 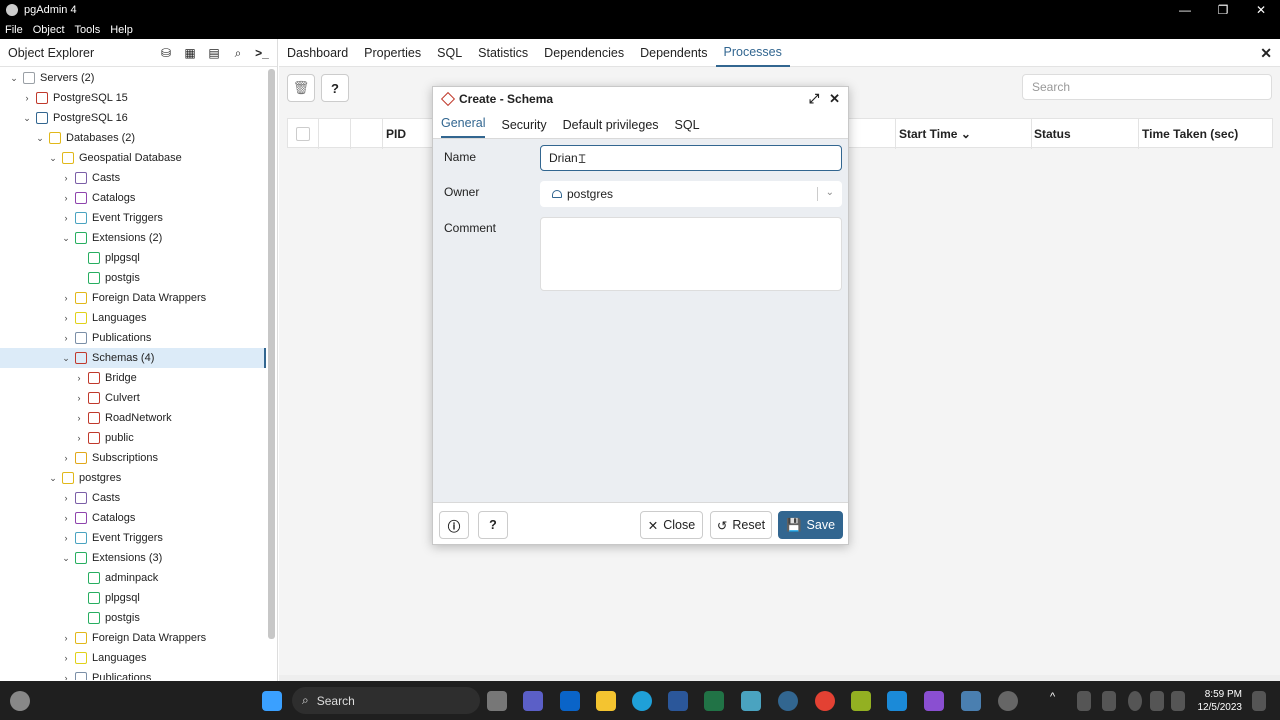 I want to click on tree-item: › Event Triggers, so click(x=133, y=218).